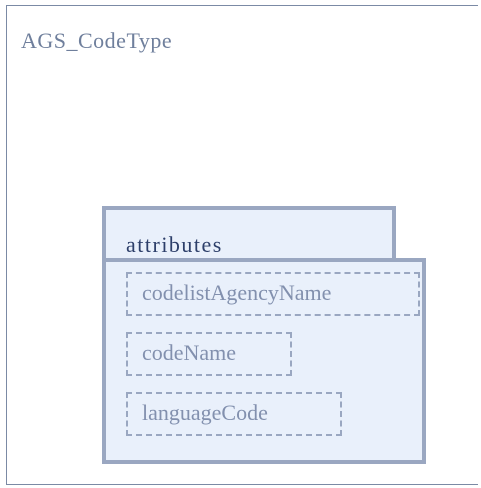  Describe the element at coordinates (205, 412) in the screenshot. I see `attribute-label: languageCode` at that location.